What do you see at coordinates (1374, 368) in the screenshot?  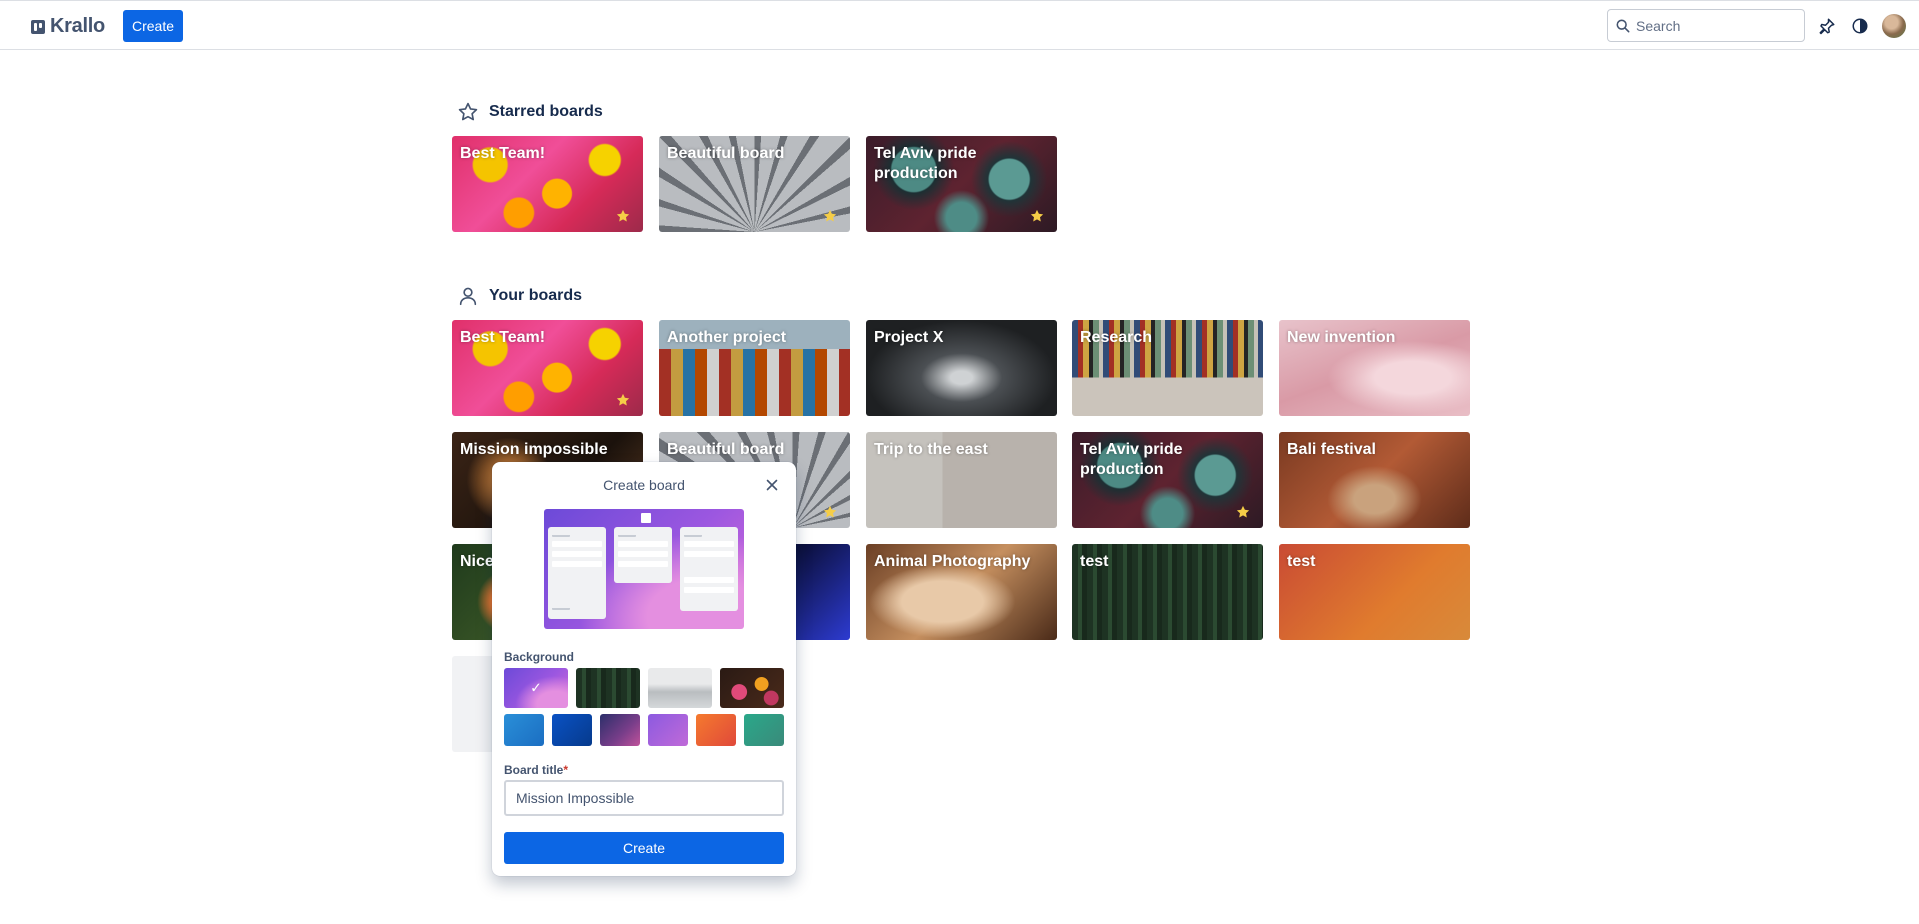 I see `board-tile: New invention` at bounding box center [1374, 368].